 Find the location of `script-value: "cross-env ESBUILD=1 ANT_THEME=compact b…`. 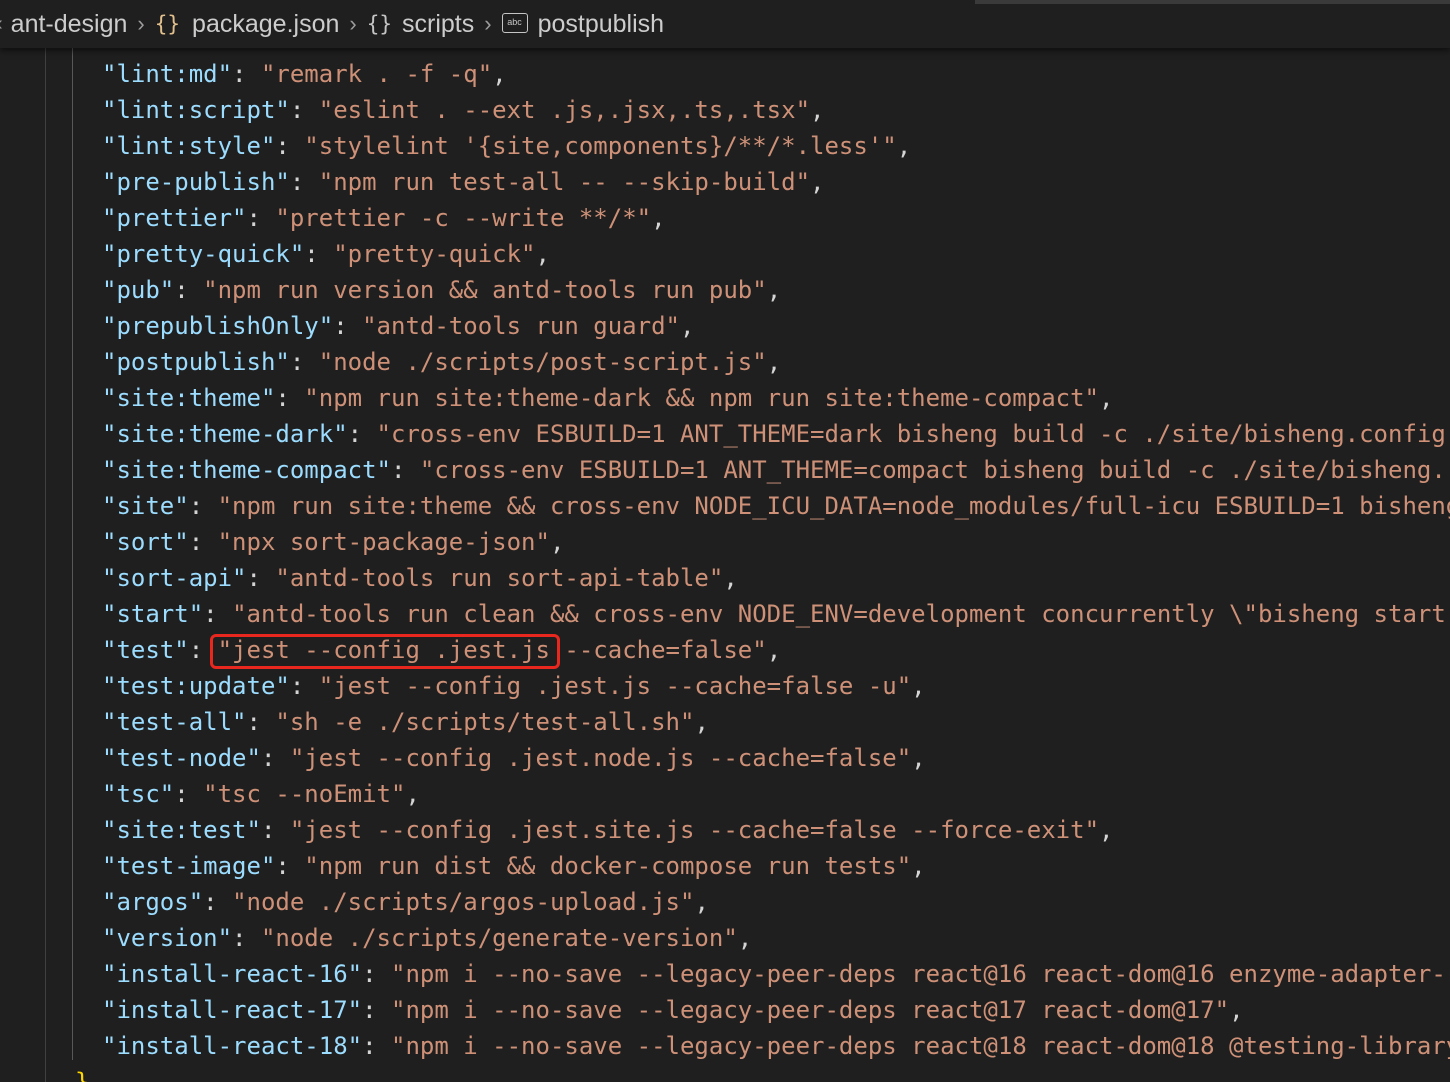

script-value: "cross-env ESBUILD=1 ANT_THEME=compact b… is located at coordinates (932, 470).